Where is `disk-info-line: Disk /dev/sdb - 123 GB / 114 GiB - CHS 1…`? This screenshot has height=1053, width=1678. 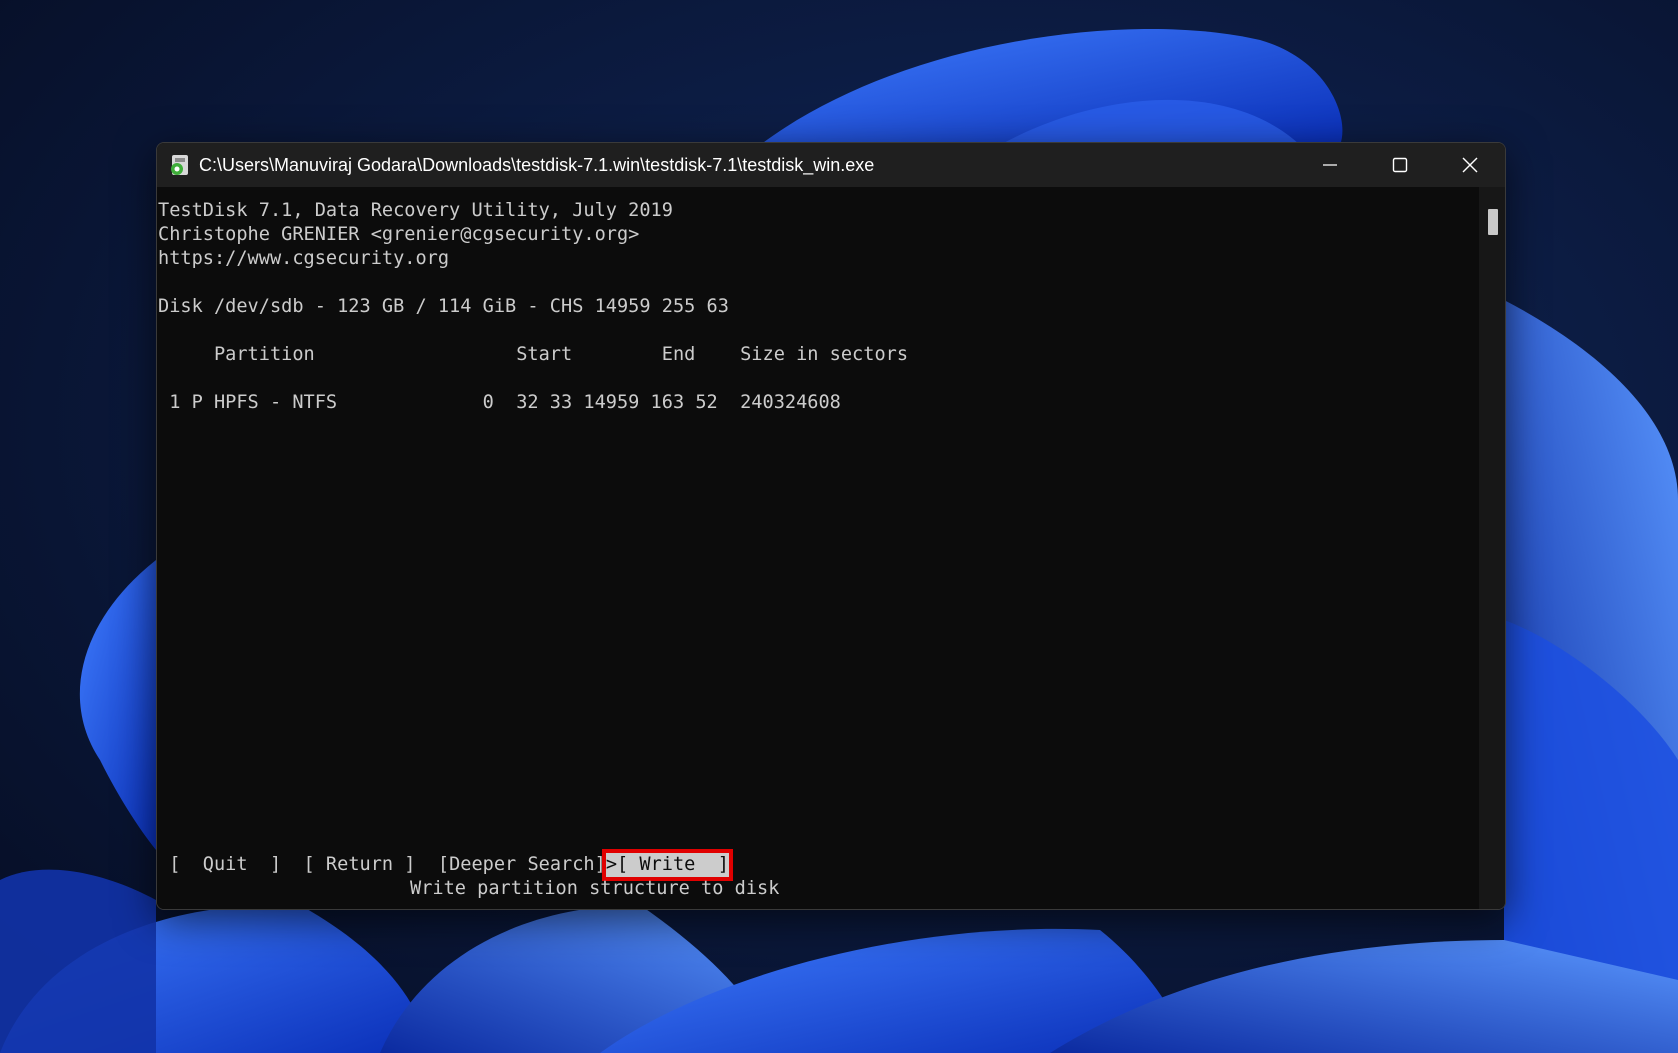
disk-info-line: Disk /dev/sdb - 123 GB / 114 GiB - CHS 1… is located at coordinates (443, 306).